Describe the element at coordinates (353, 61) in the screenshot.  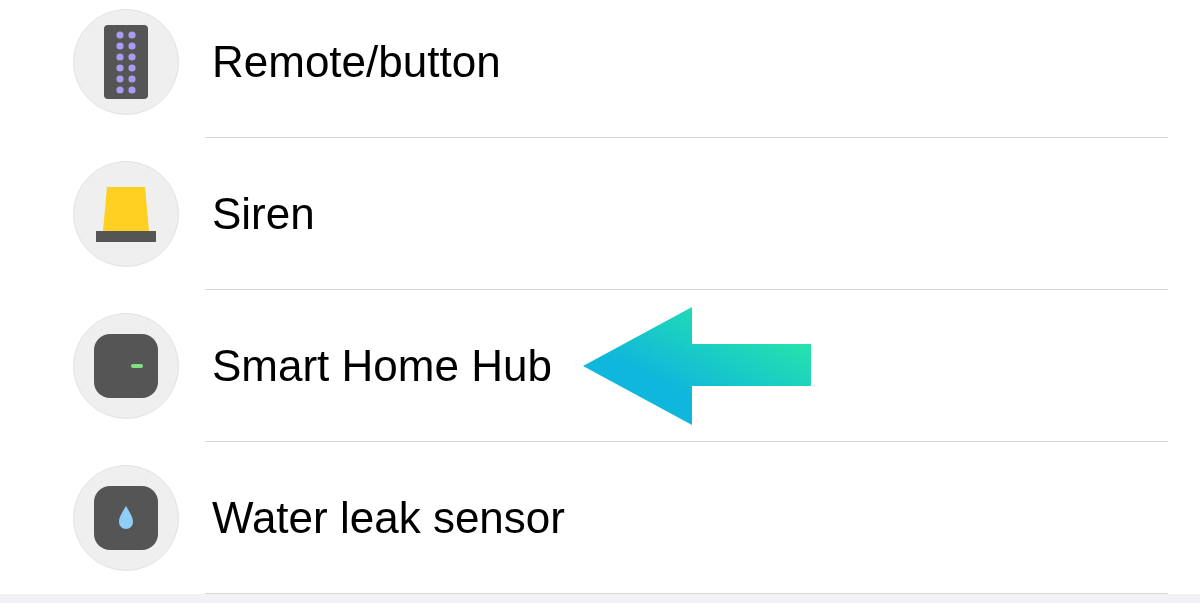
I see `device-type-label: Remote/button` at that location.